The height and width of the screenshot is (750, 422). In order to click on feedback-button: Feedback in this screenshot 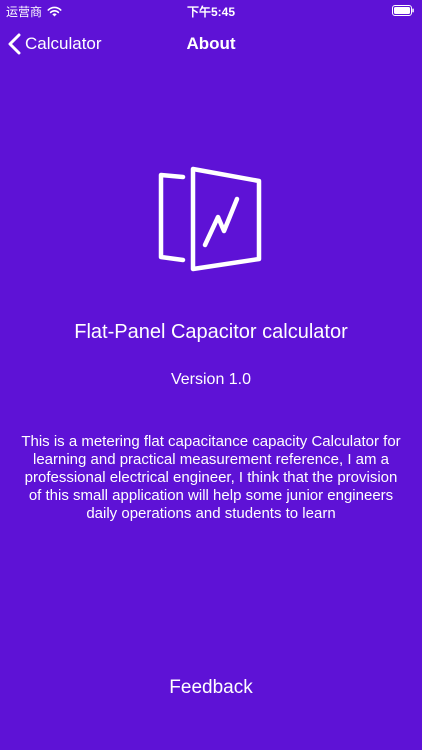, I will do `click(210, 687)`.